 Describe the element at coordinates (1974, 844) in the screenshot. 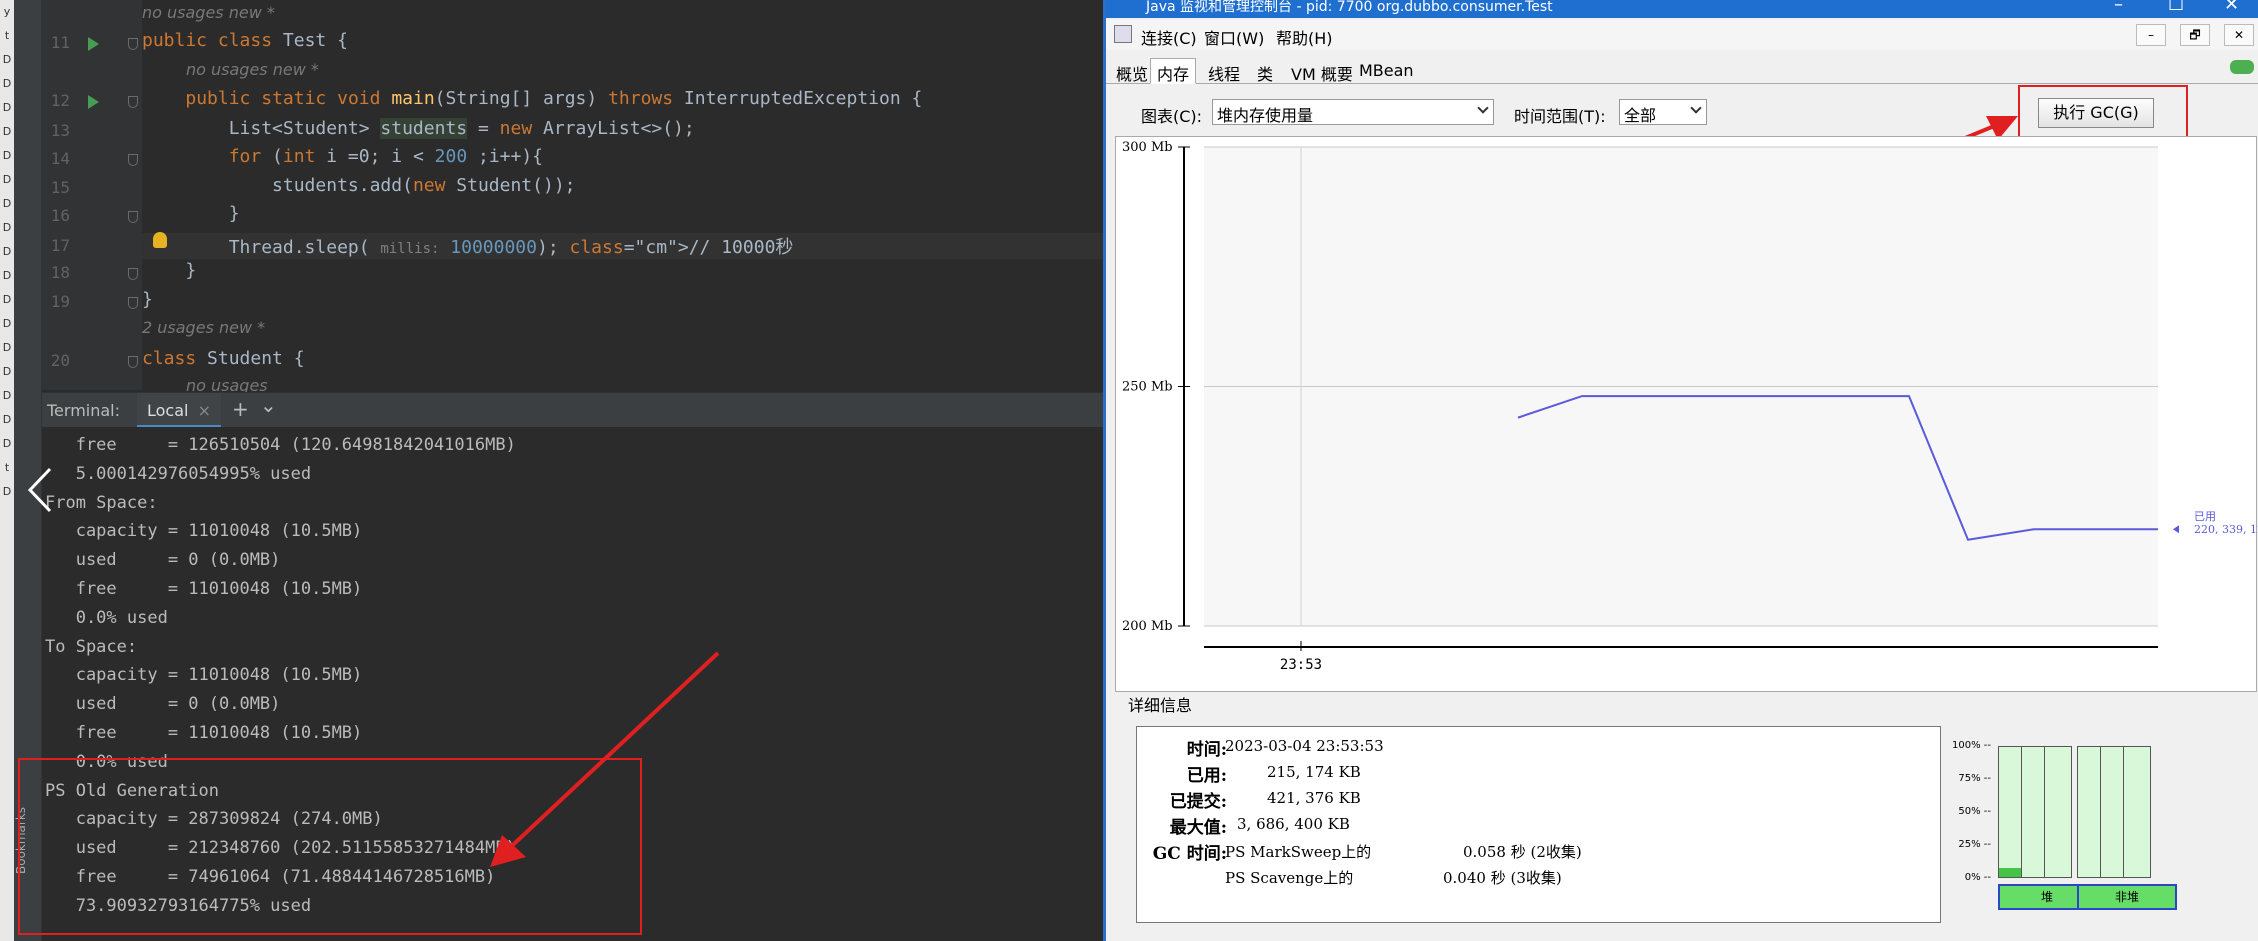

I see `pool-tick-label: 25% --` at that location.